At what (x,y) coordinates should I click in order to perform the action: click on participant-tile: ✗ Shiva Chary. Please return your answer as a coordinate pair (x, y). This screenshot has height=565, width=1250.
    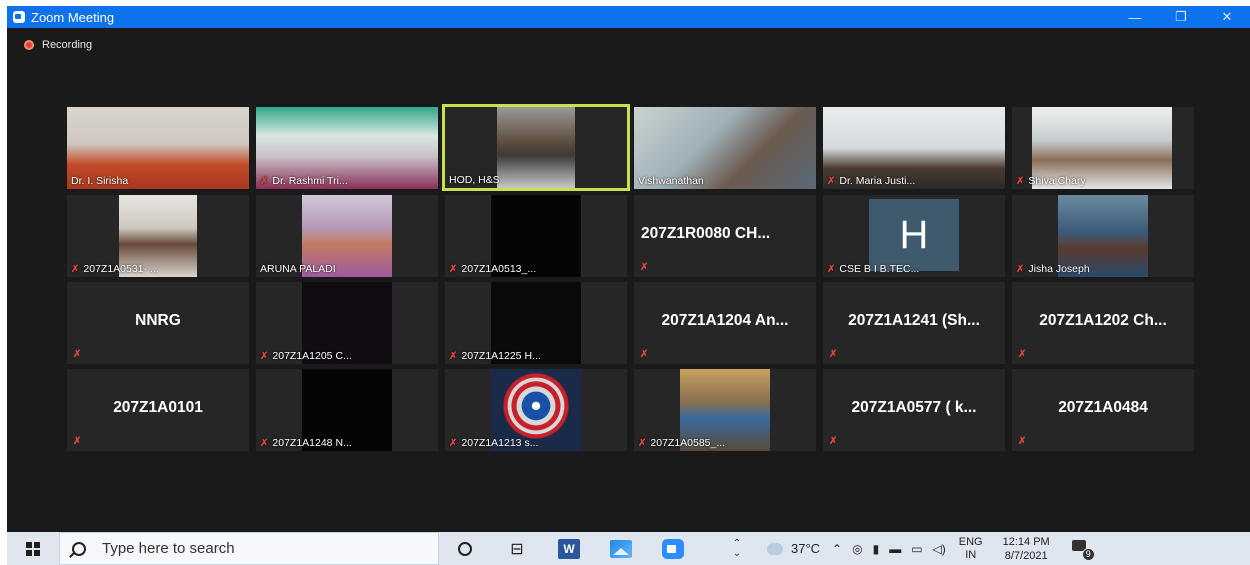
    Looking at the image, I should click on (1103, 148).